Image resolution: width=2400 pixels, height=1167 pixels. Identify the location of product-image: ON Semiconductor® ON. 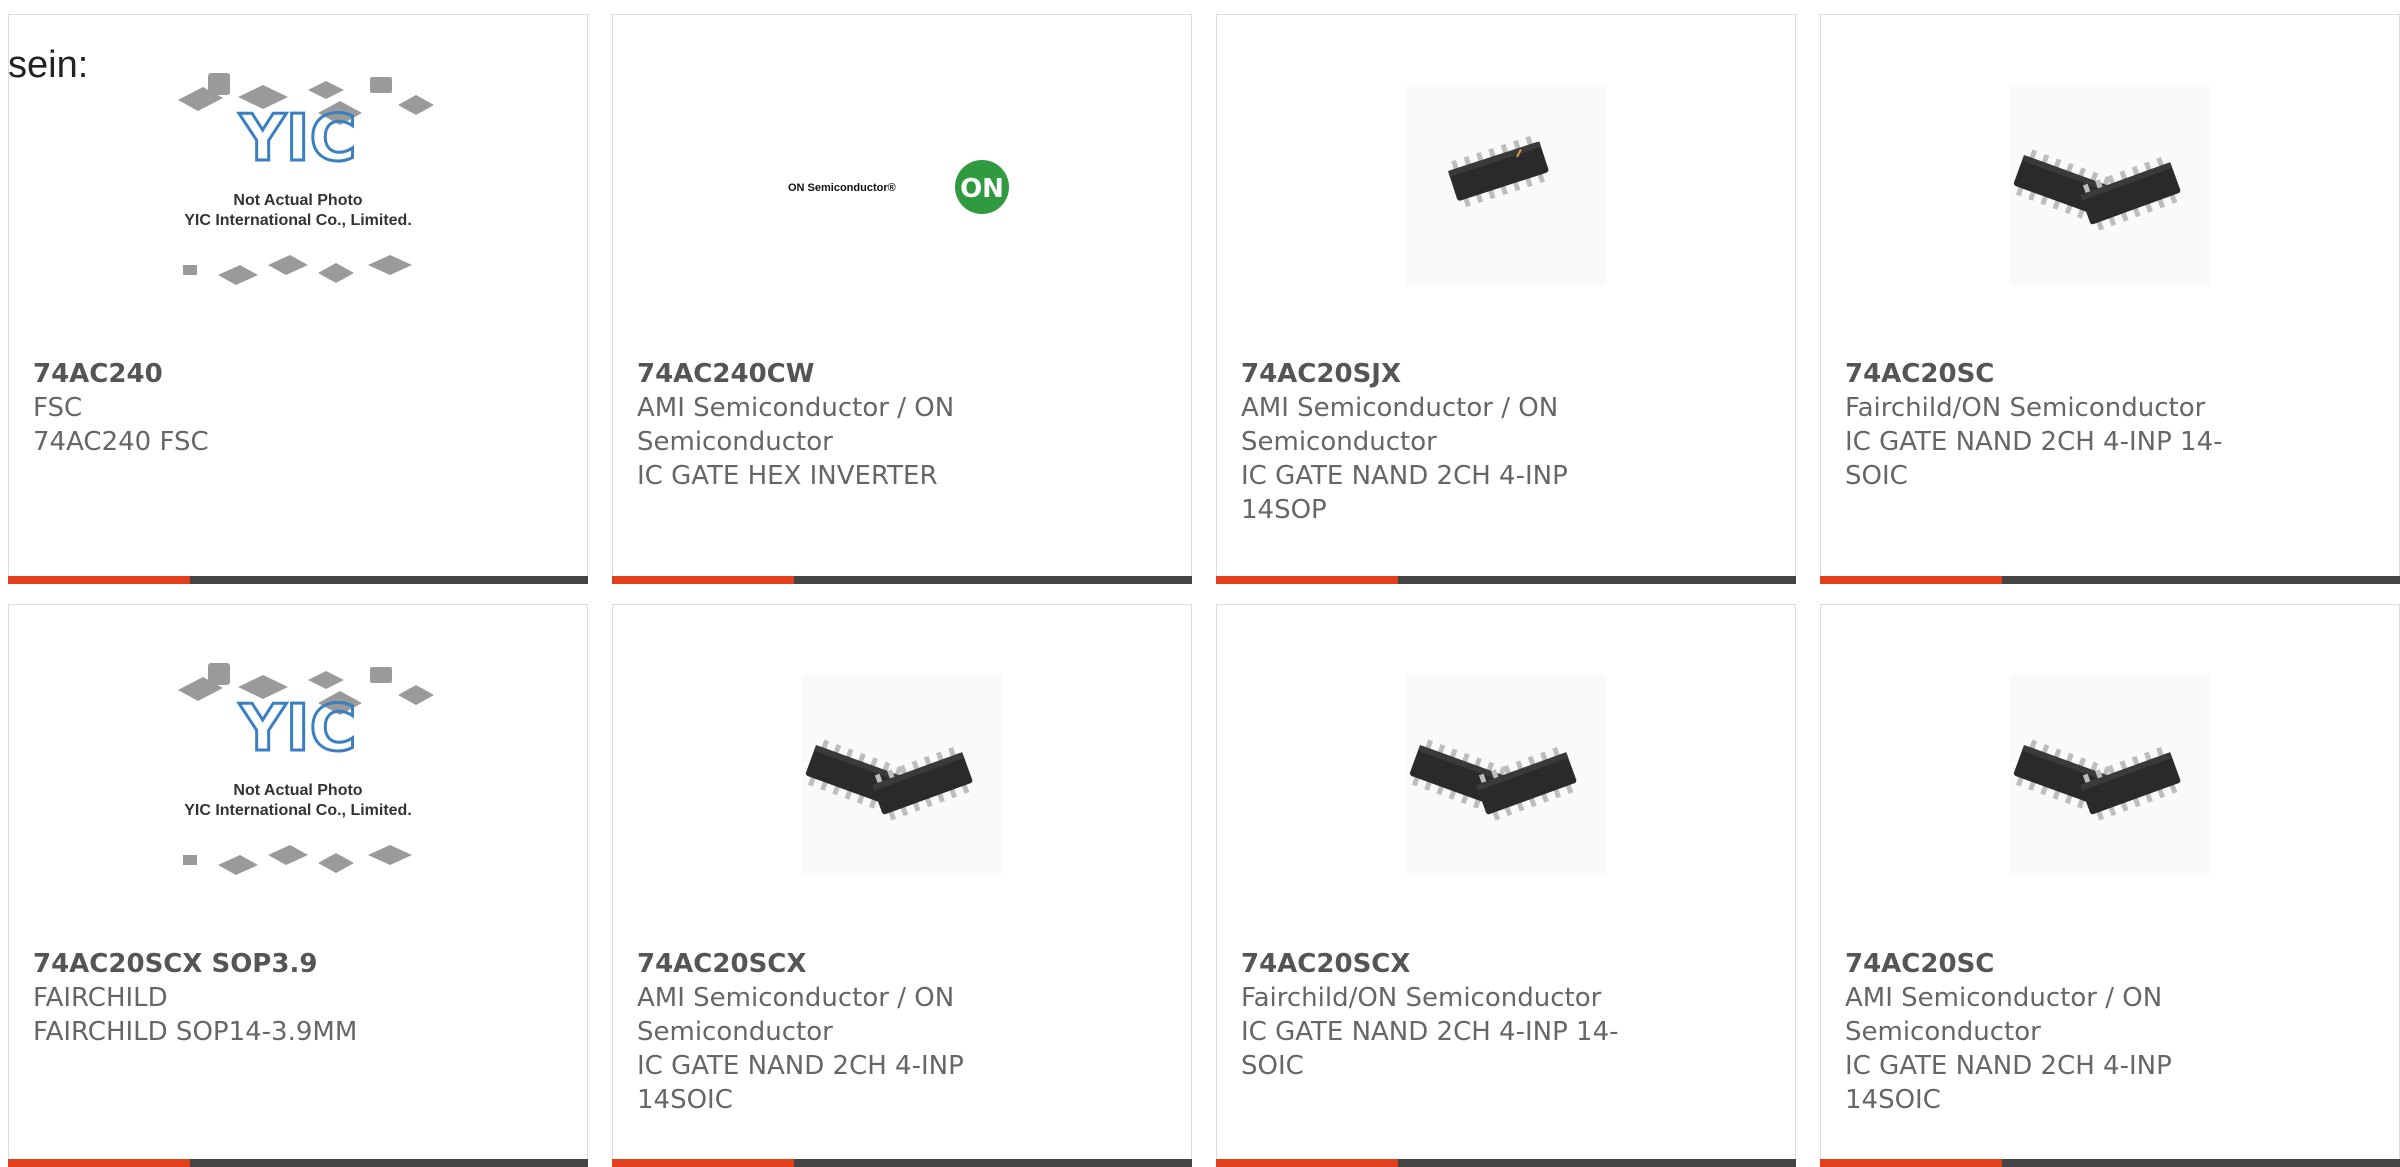
(902, 185).